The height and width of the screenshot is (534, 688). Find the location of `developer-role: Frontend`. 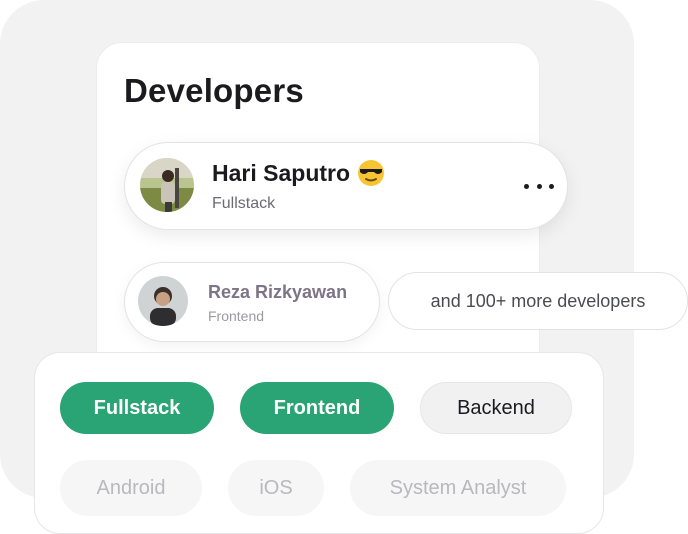

developer-role: Frontend is located at coordinates (236, 316).